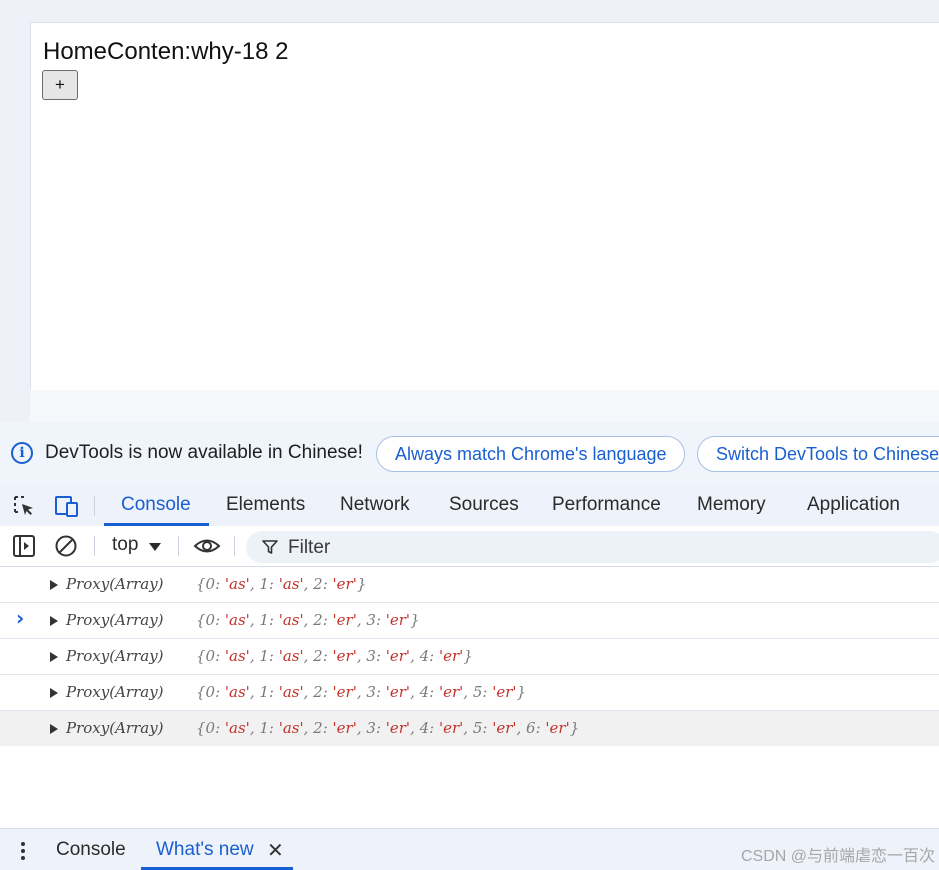 The height and width of the screenshot is (870, 939). What do you see at coordinates (592, 547) in the screenshot?
I see `filter-input: Filter` at bounding box center [592, 547].